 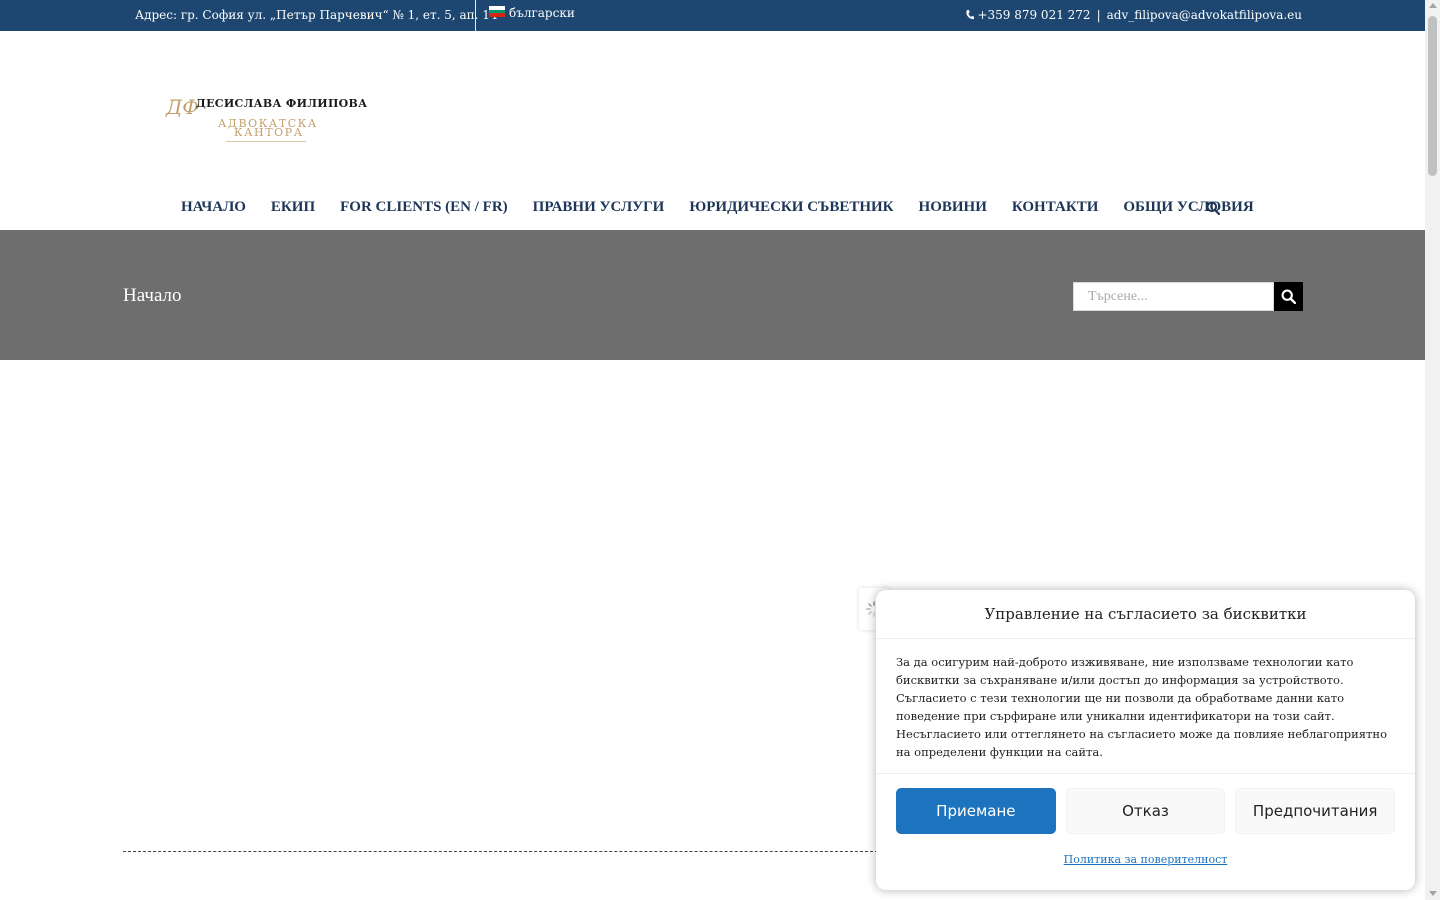 I want to click on page-title-bar: Начало, so click(x=712, y=295).